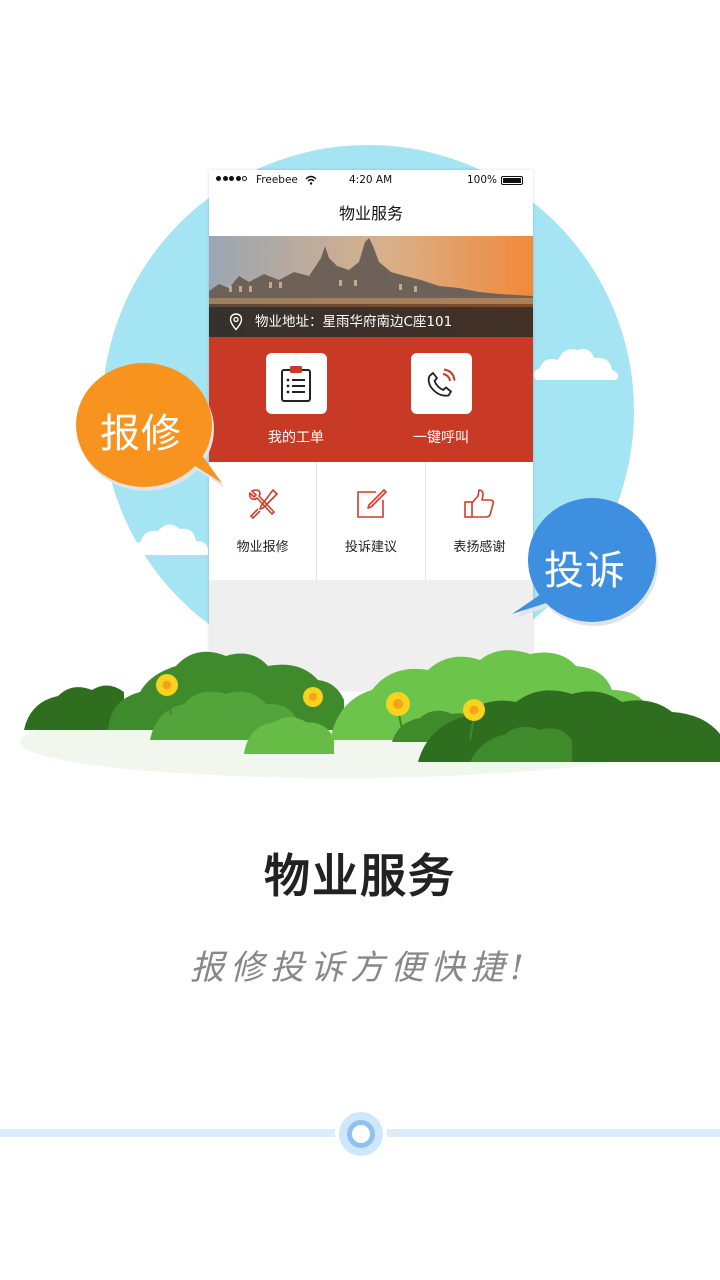  Describe the element at coordinates (482, 180) in the screenshot. I see `battery-percent: 100%` at that location.